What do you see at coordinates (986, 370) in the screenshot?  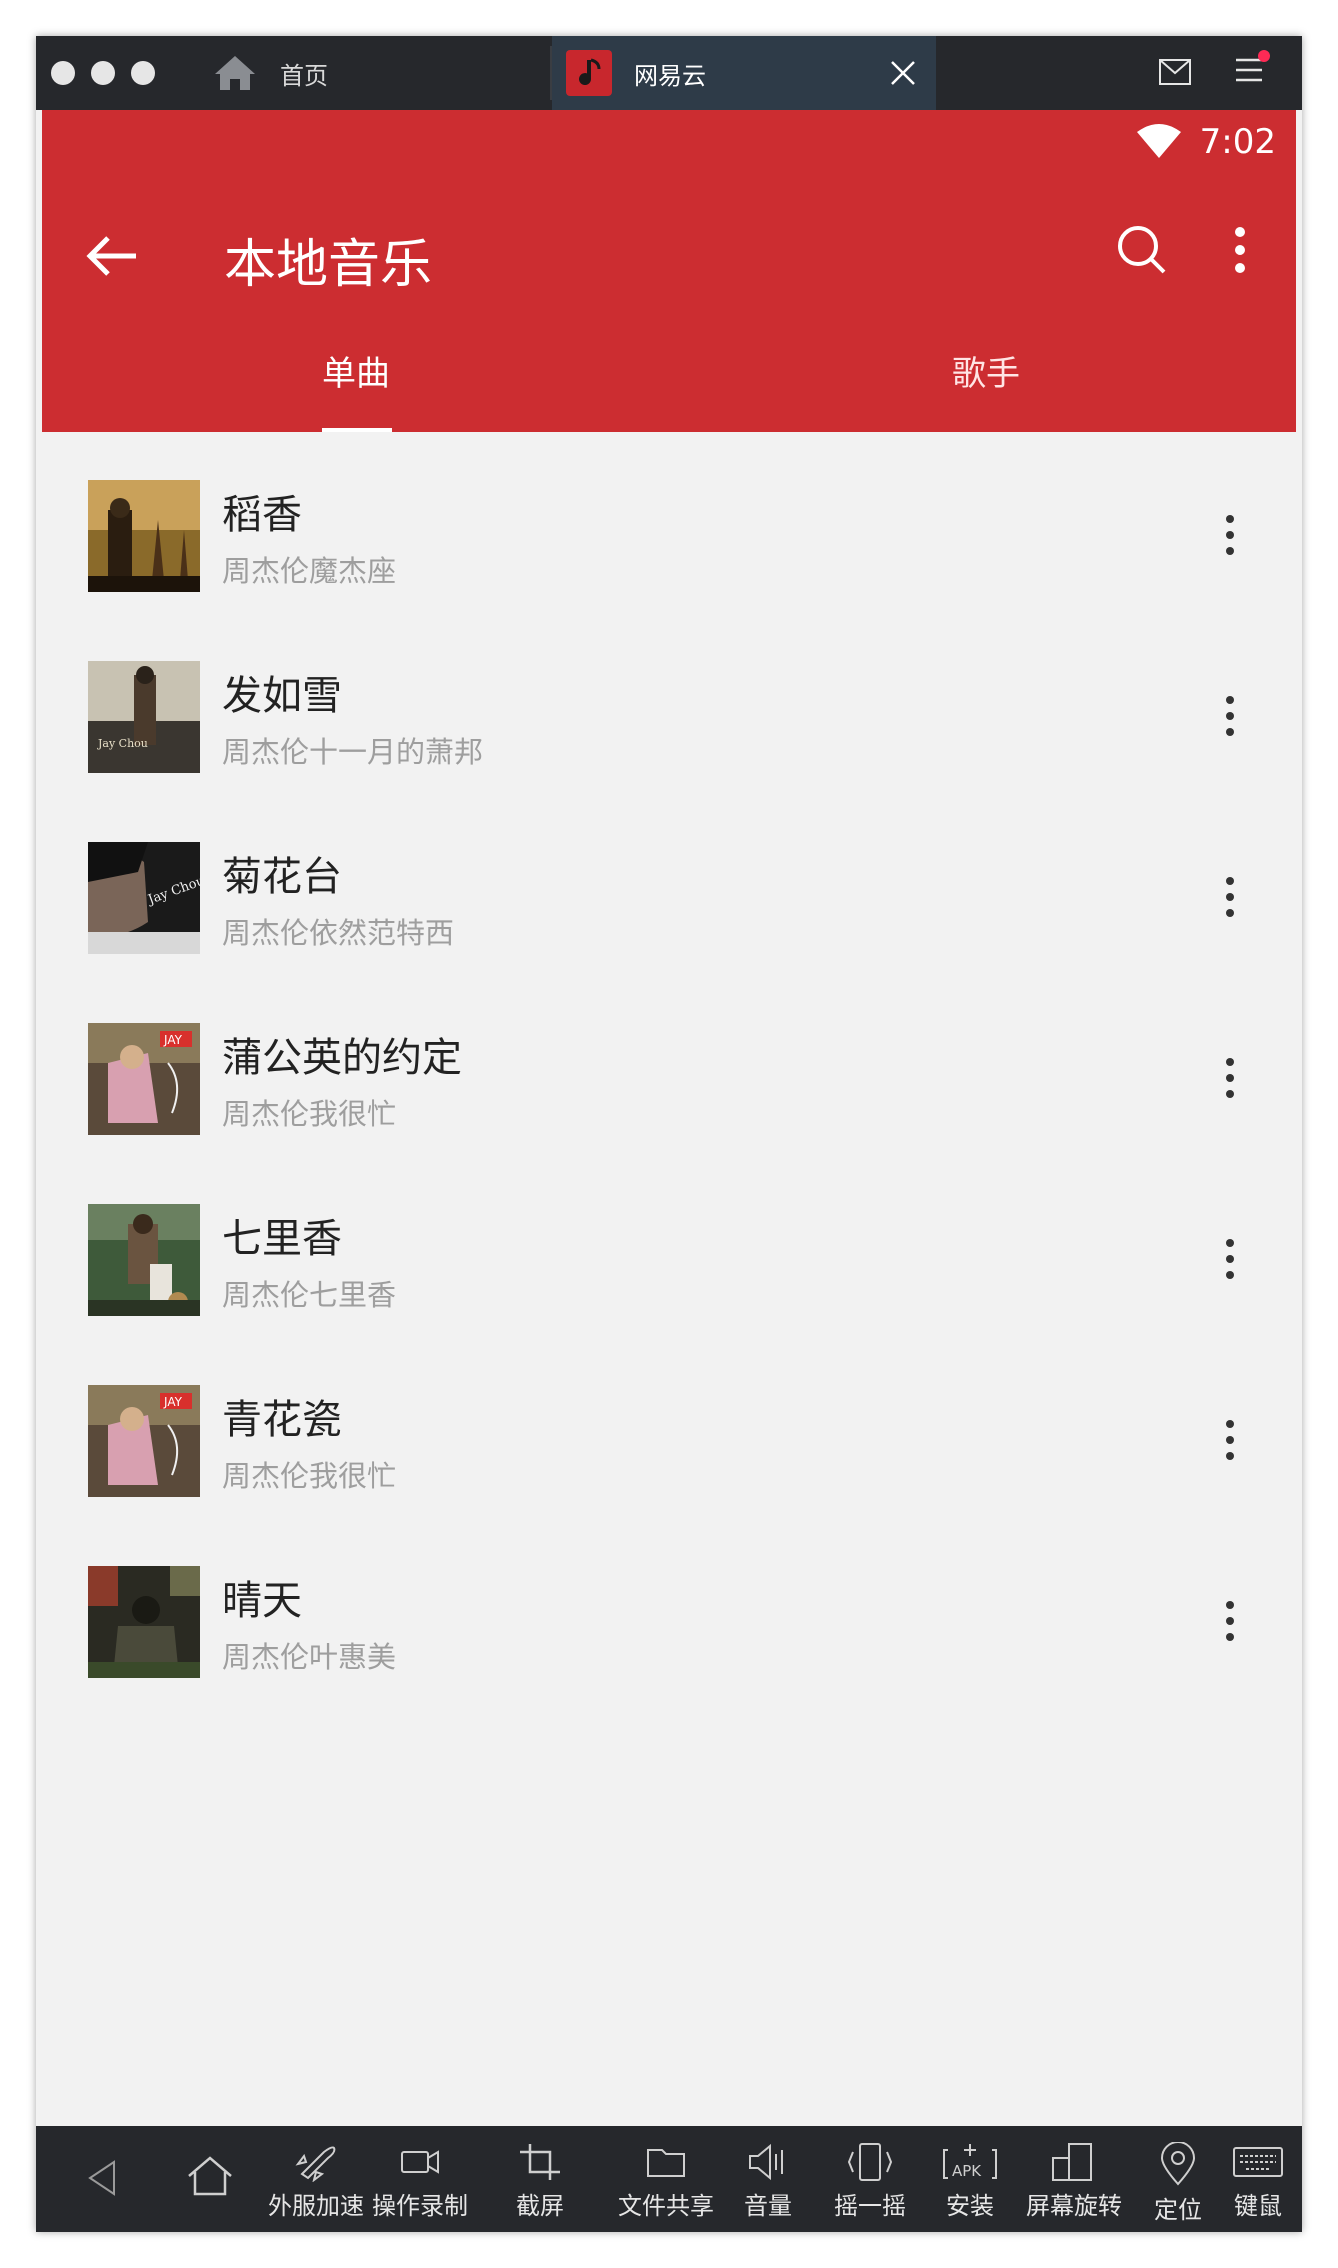 I see `tab-singers: 歌手` at bounding box center [986, 370].